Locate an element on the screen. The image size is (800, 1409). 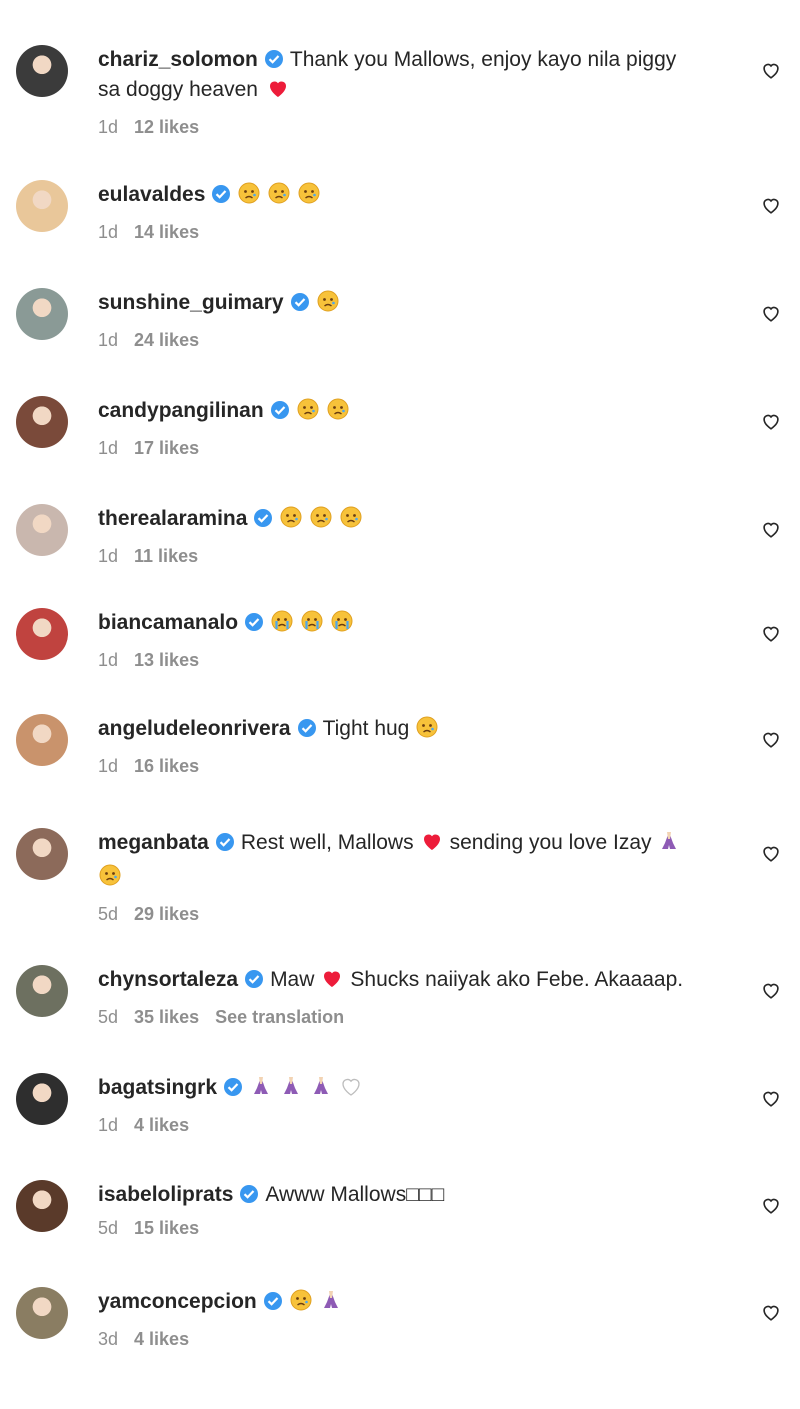
likes-count: 13 likes is located at coordinates (166, 660).